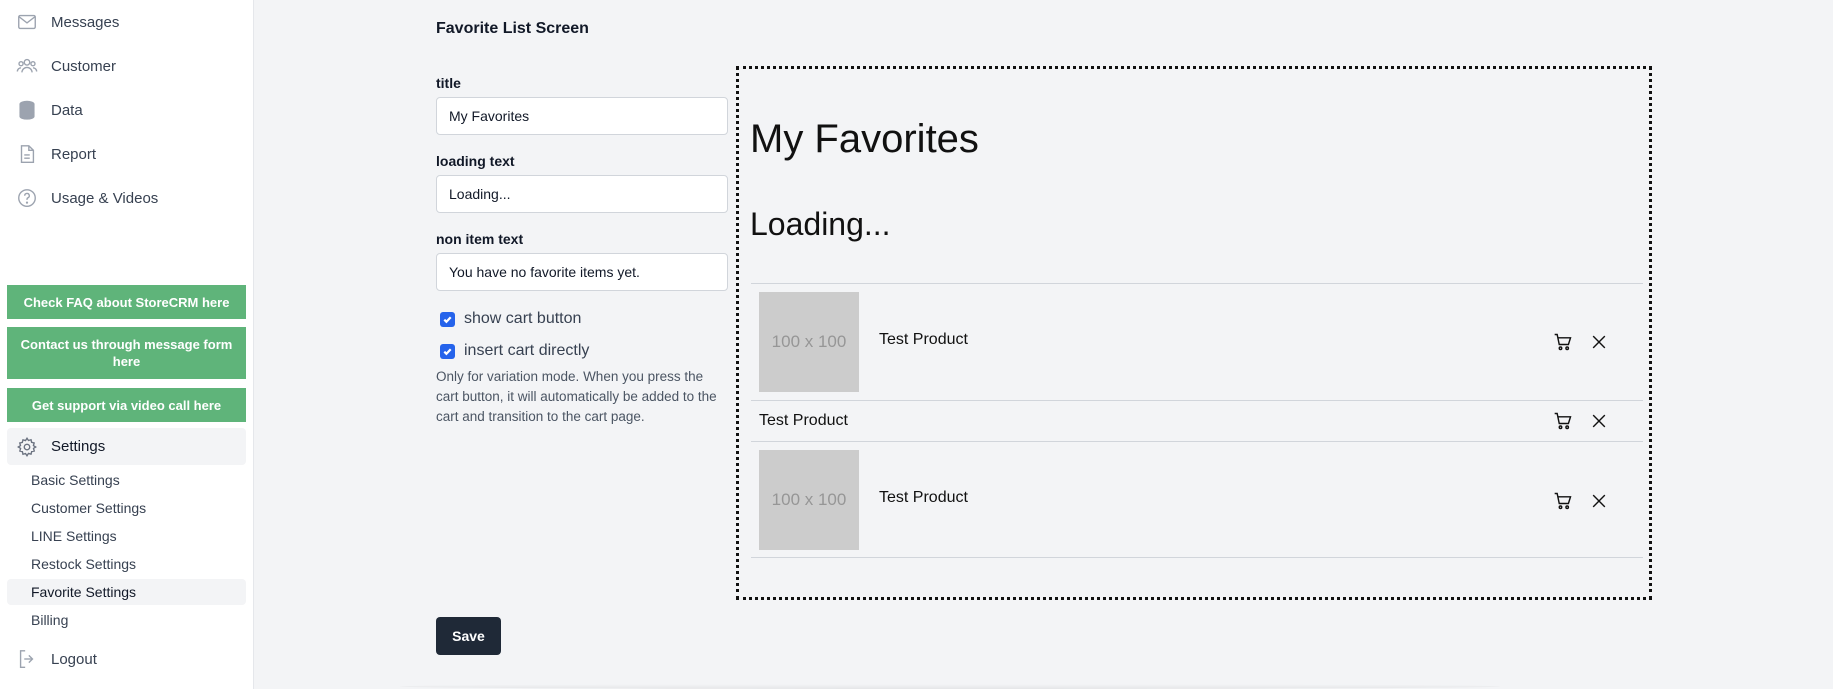 This screenshot has width=1833, height=689. Describe the element at coordinates (27, 659) in the screenshot. I see `logout-icon` at that location.